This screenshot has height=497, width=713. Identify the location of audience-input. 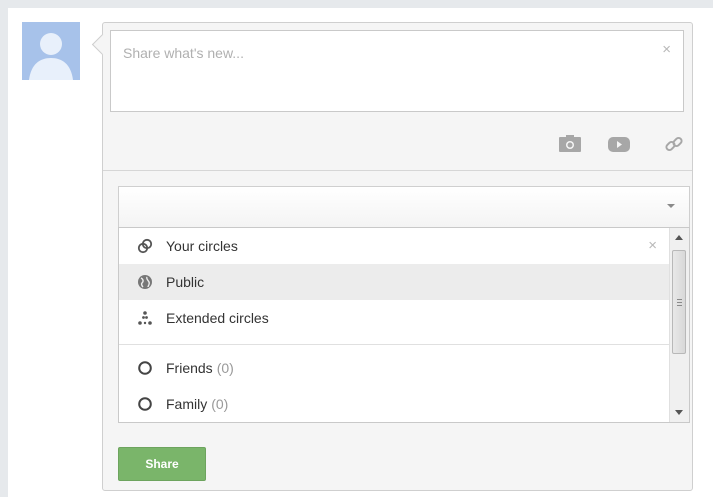
(404, 207).